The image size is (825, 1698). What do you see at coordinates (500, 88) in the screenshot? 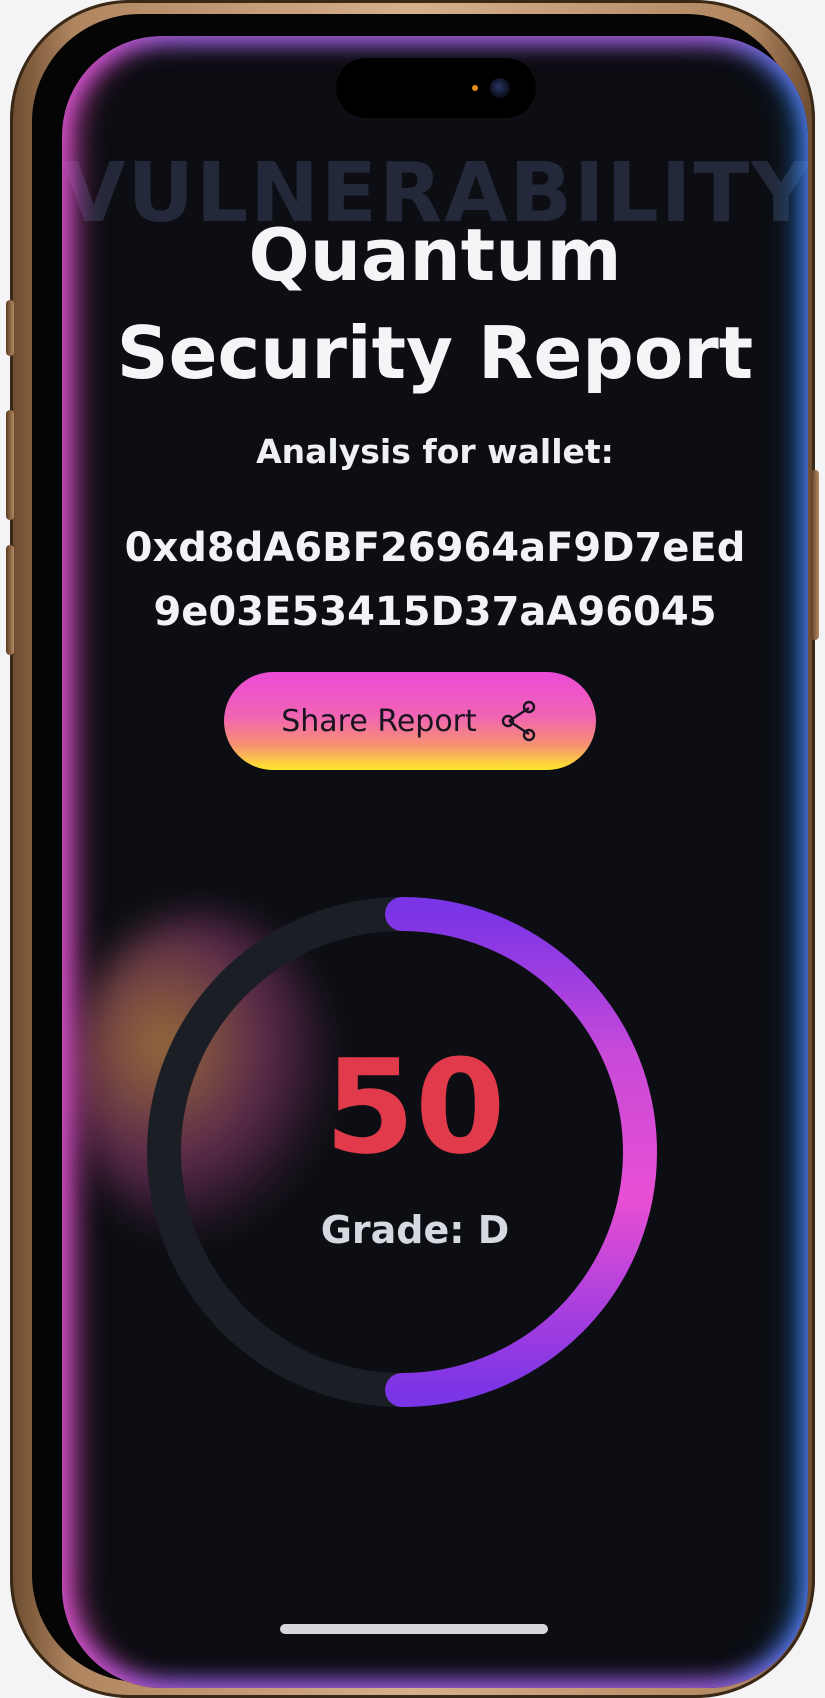
I see `front-camera` at bounding box center [500, 88].